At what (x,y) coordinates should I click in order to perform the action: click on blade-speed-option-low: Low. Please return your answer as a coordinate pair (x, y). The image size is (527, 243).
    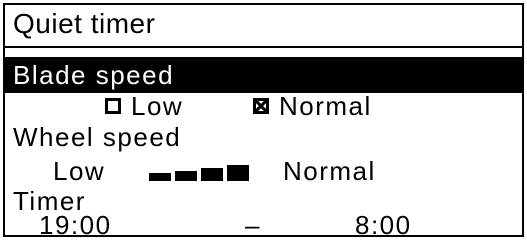
    Looking at the image, I should click on (144, 106).